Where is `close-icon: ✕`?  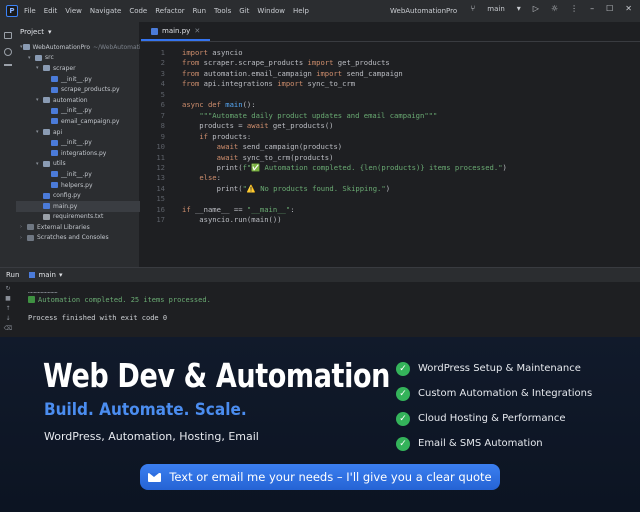
close-icon: ✕ is located at coordinates (628, 8).